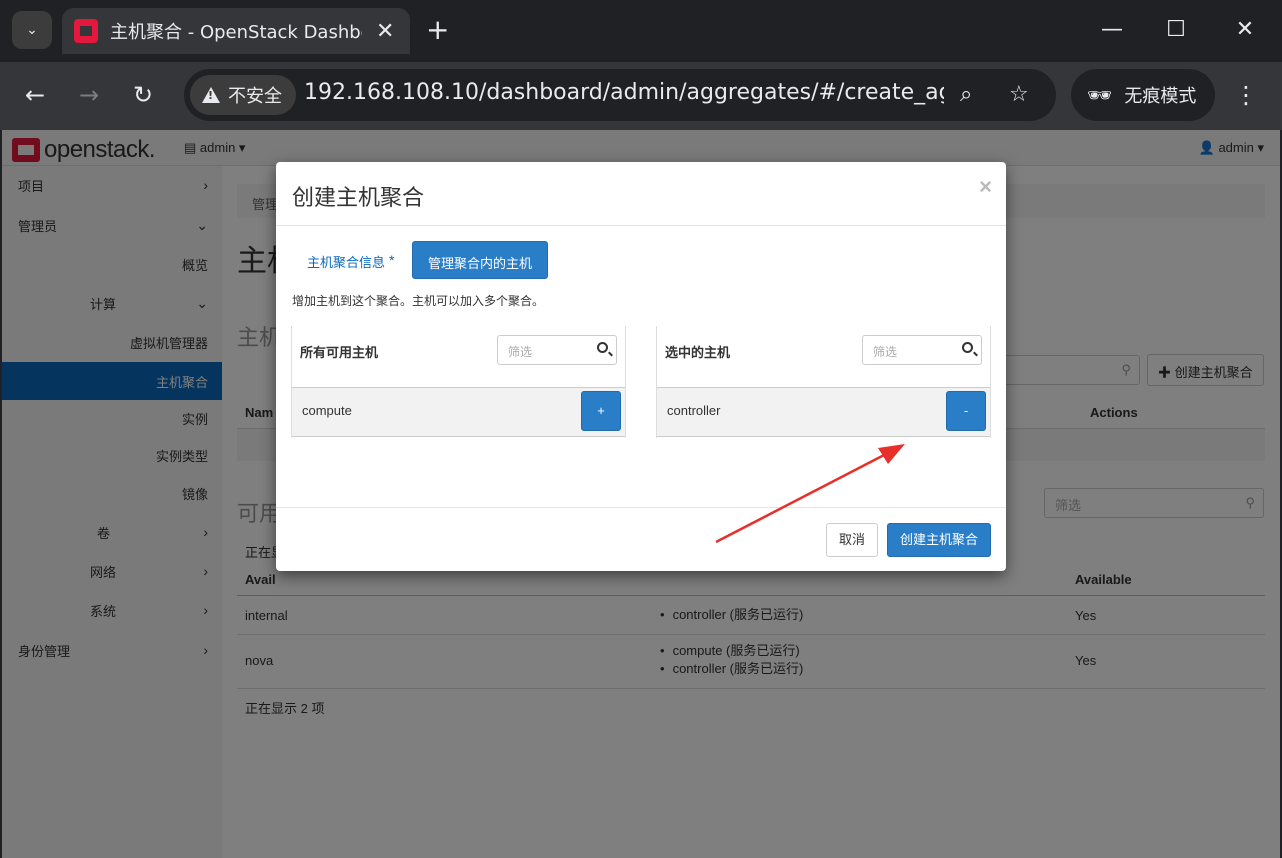  What do you see at coordinates (1019, 95) in the screenshot?
I see `bookmark-star-icon: ☆` at bounding box center [1019, 95].